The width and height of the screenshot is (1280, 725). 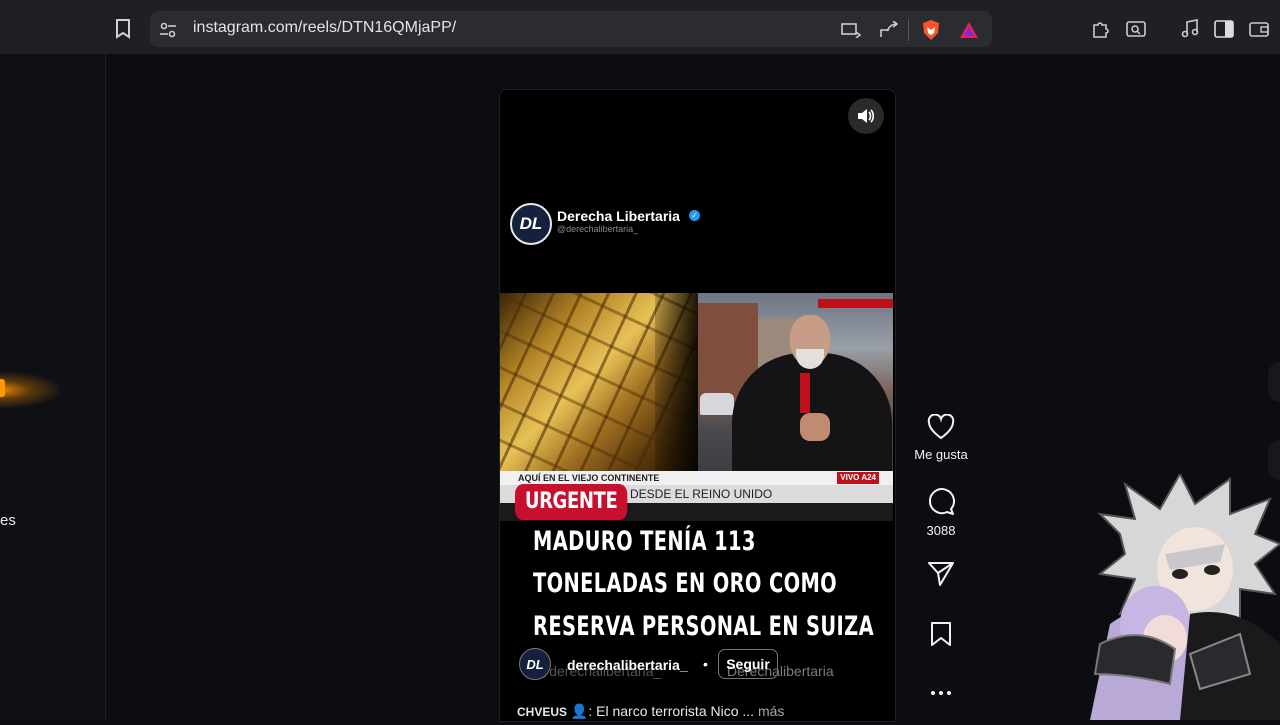 What do you see at coordinates (644, 541) in the screenshot?
I see `headline-line-1: MADURO TENÍA 113` at bounding box center [644, 541].